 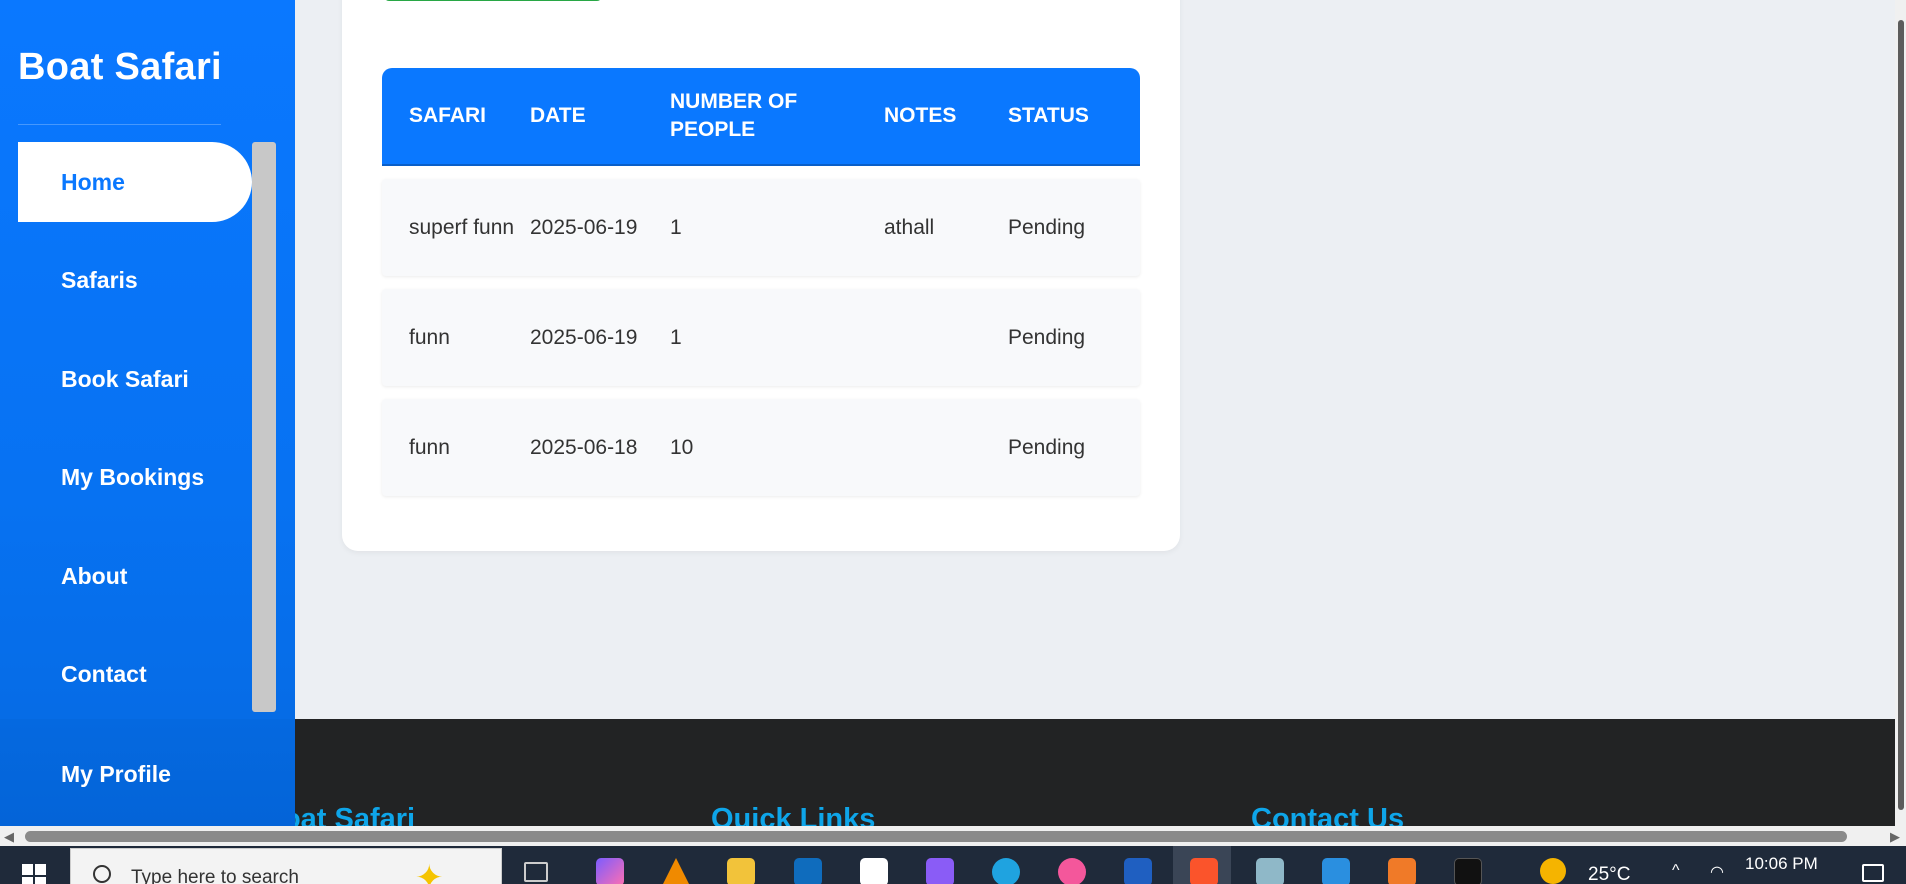 What do you see at coordinates (102, 874) in the screenshot?
I see `search-icon` at bounding box center [102, 874].